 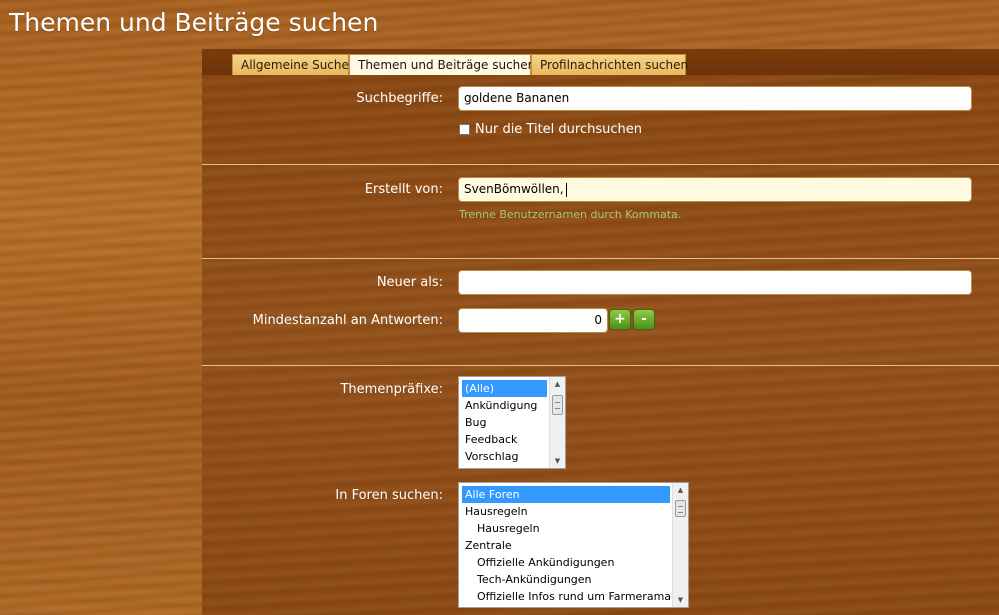 What do you see at coordinates (570, 214) in the screenshot?
I see `author-hint: Trenne Benutzernamen durch Kommata.` at bounding box center [570, 214].